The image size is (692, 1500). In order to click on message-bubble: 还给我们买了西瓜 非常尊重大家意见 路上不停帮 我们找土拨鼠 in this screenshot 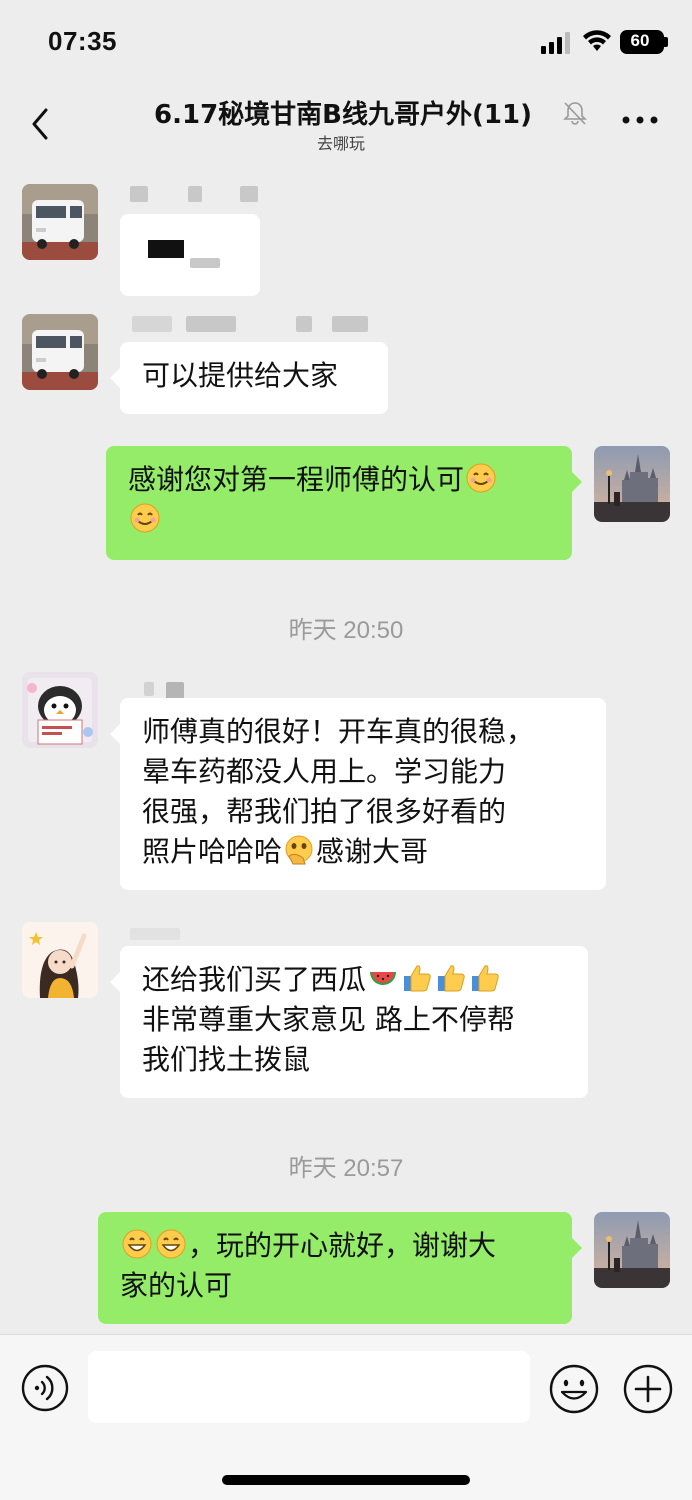, I will do `click(349, 1022)`.